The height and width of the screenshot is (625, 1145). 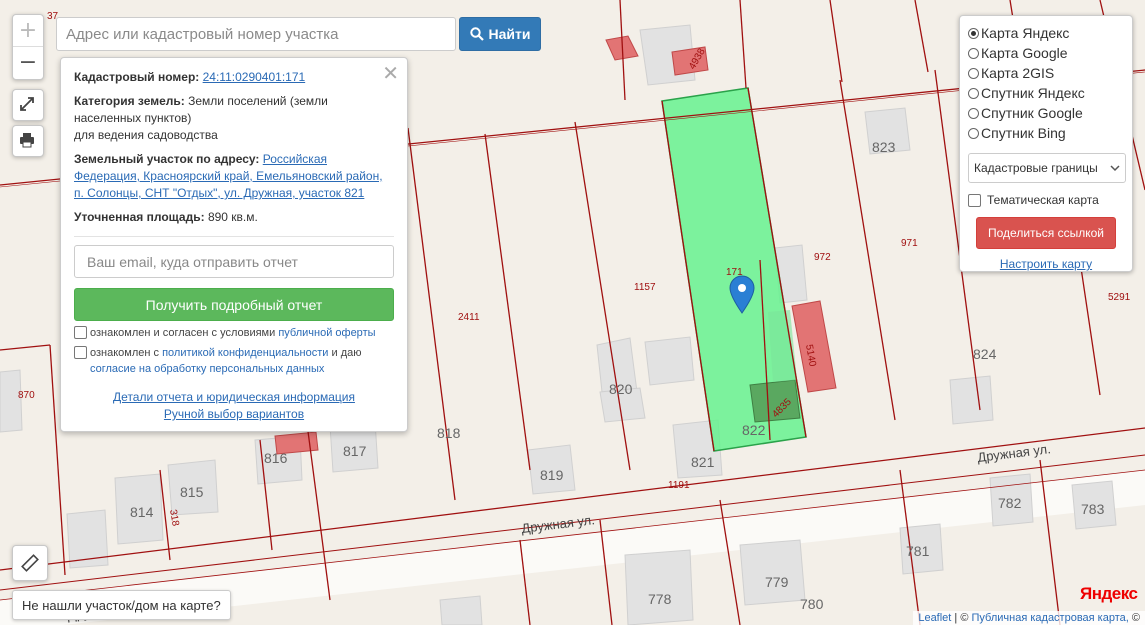 I want to click on overlay-select-value: Кадастровые границы, so click(x=1036, y=168).